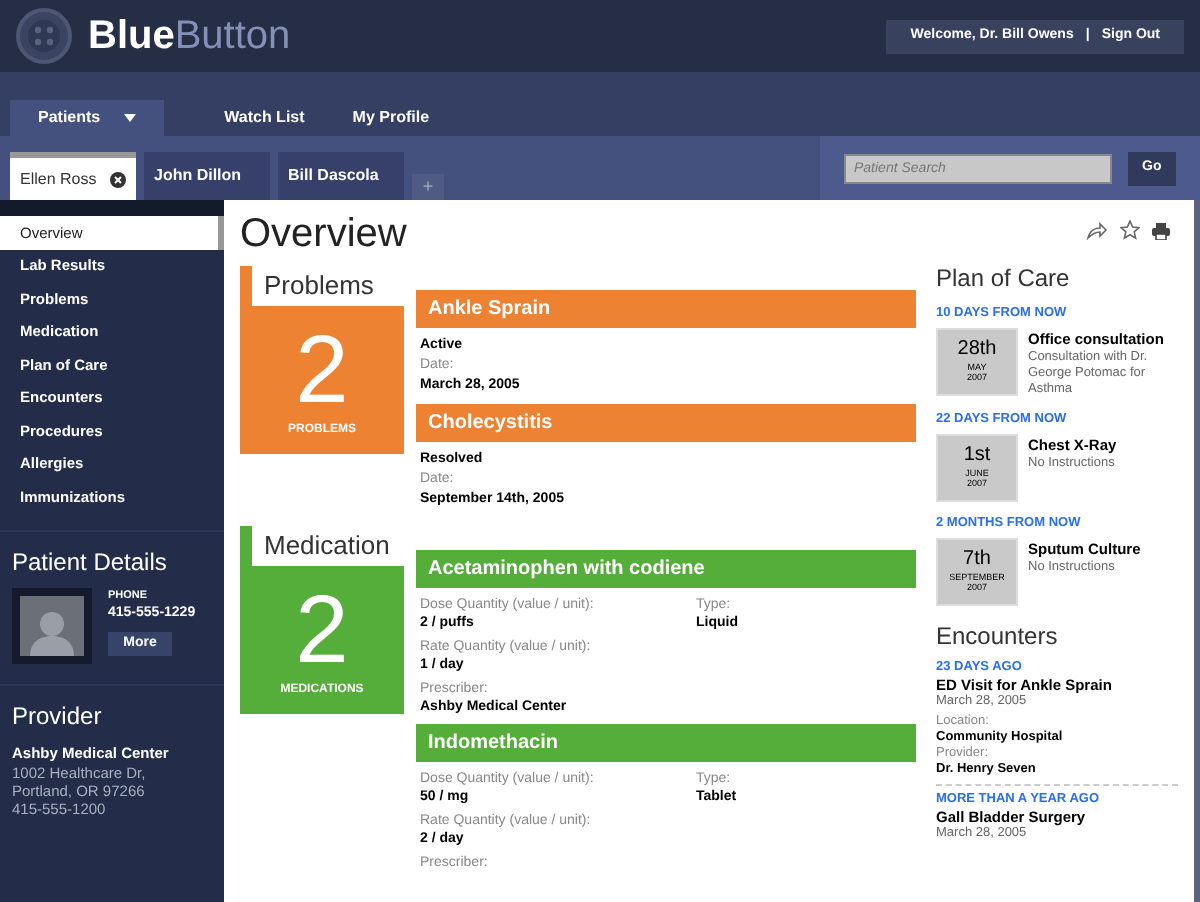  Describe the element at coordinates (207, 176) in the screenshot. I see `patient-tab: John Dillon` at that location.